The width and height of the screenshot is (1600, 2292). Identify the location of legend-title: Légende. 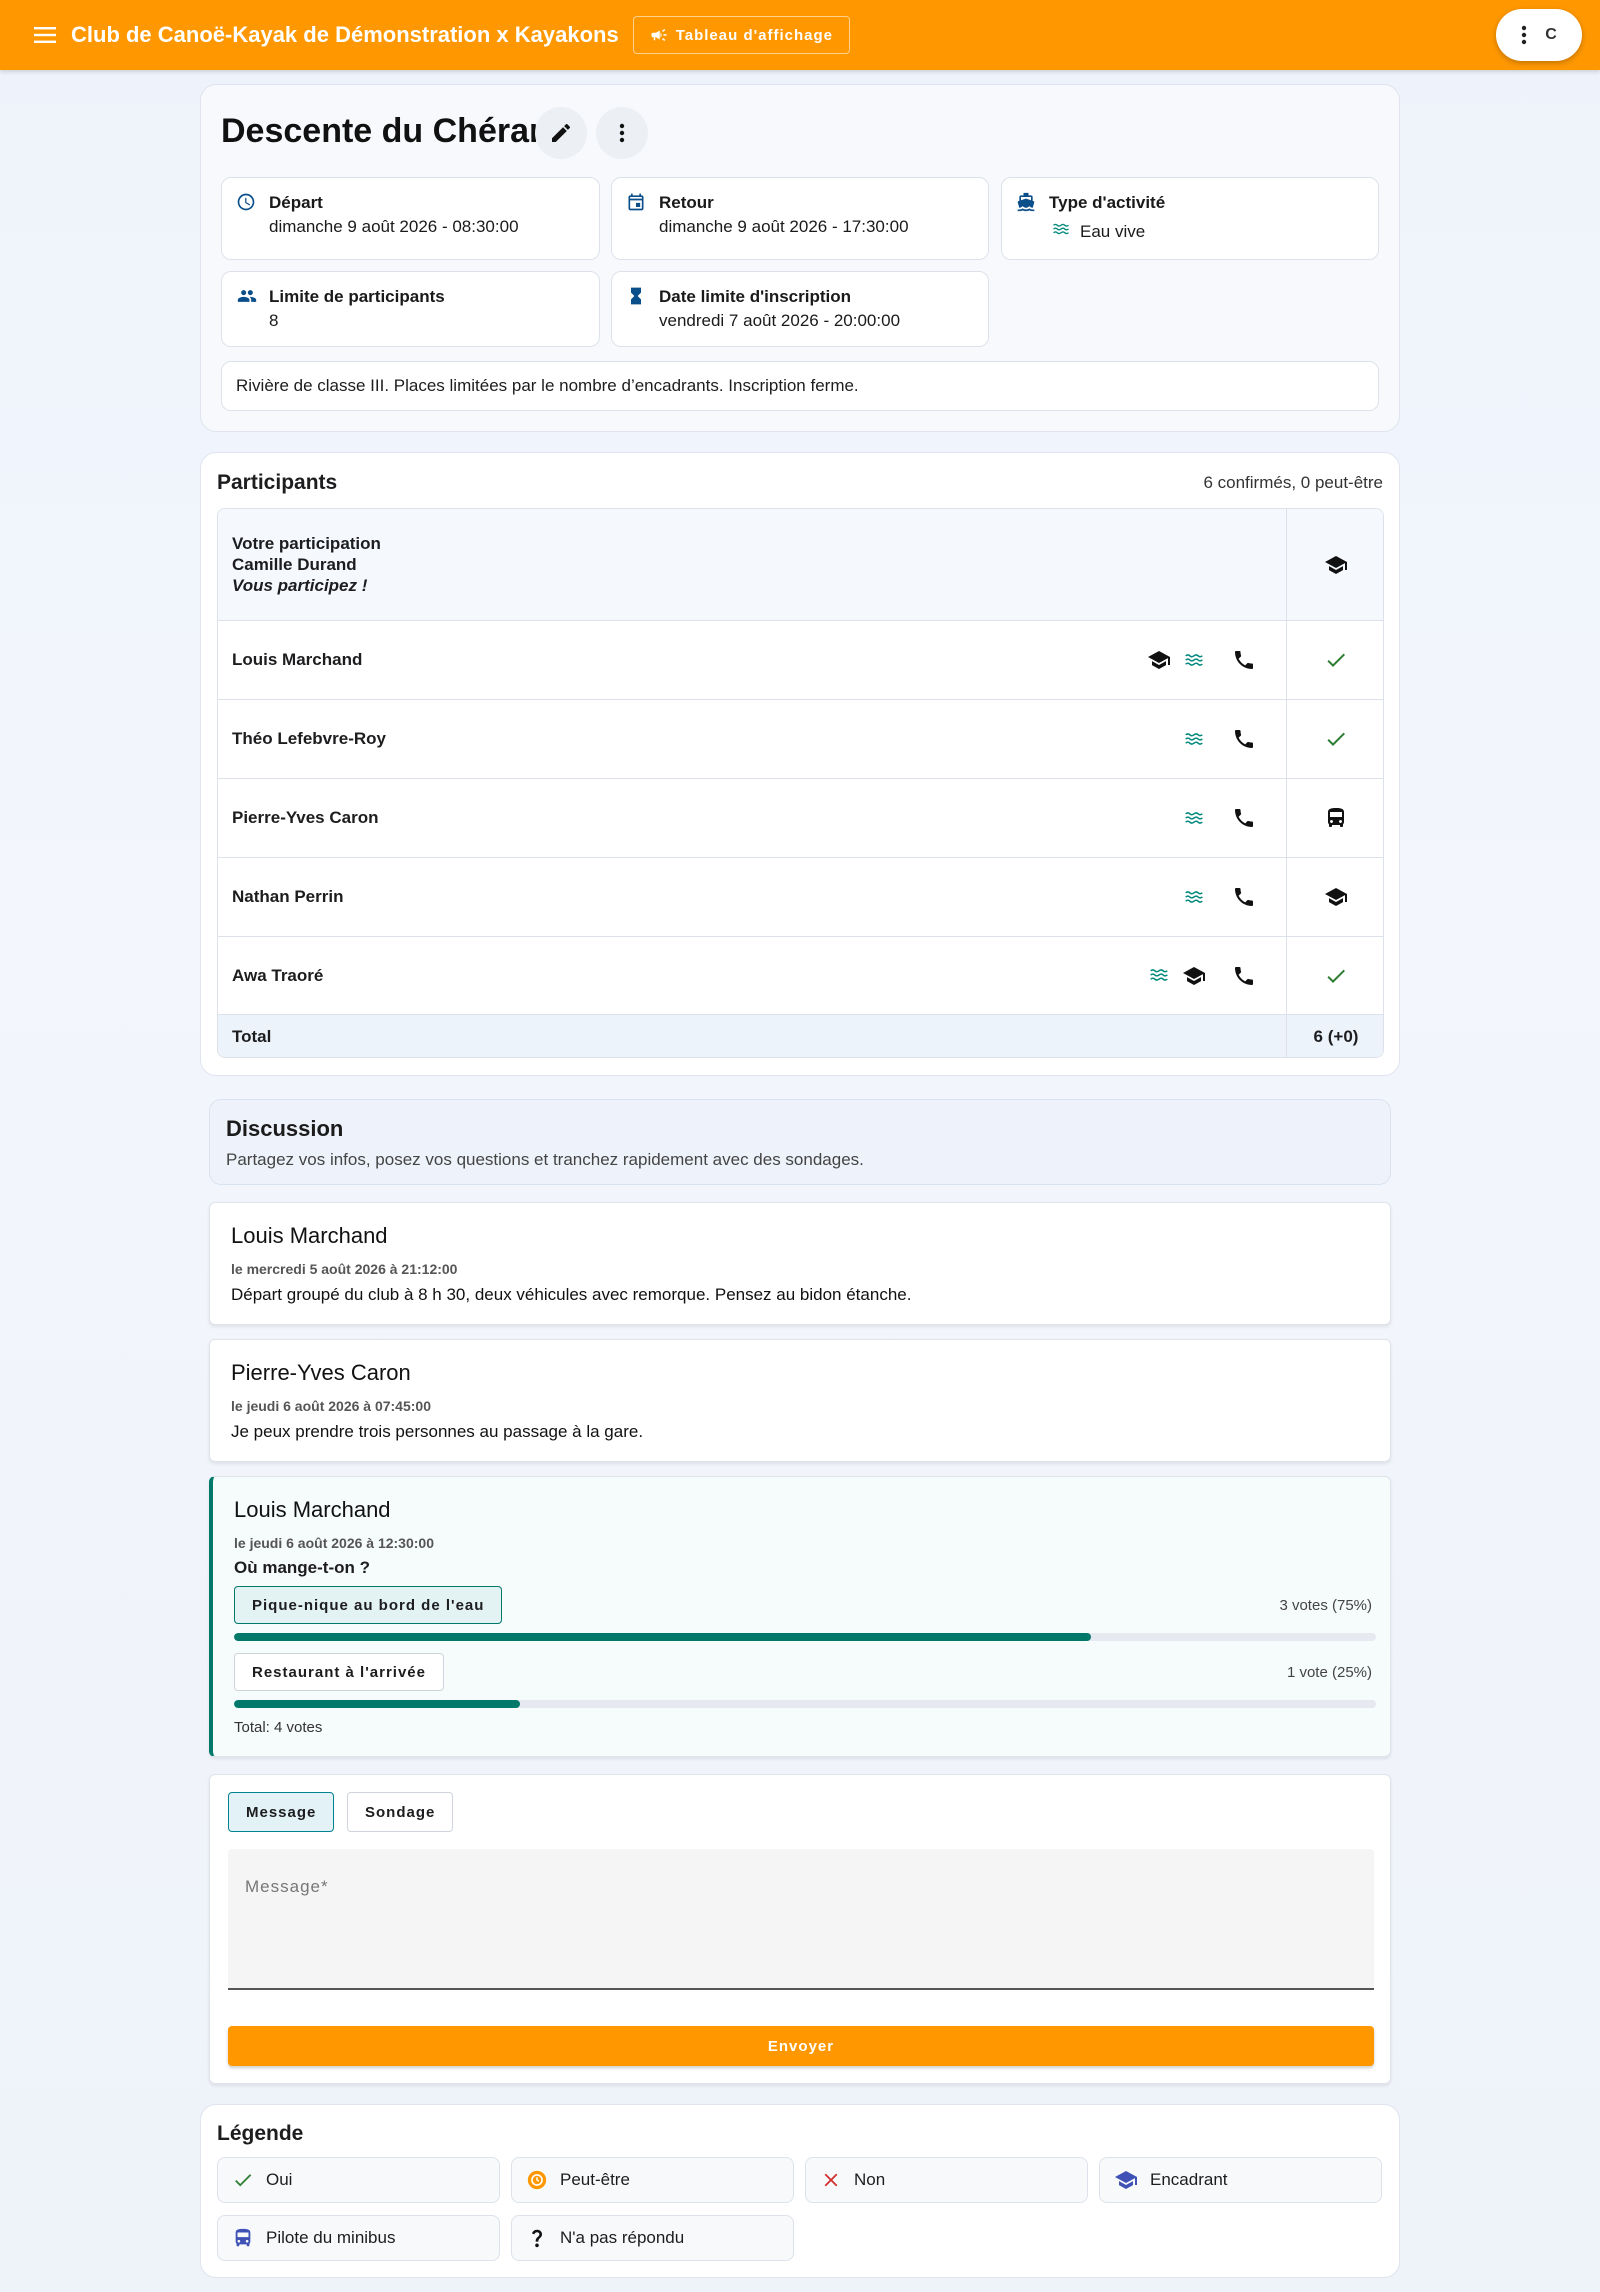
(260, 2133).